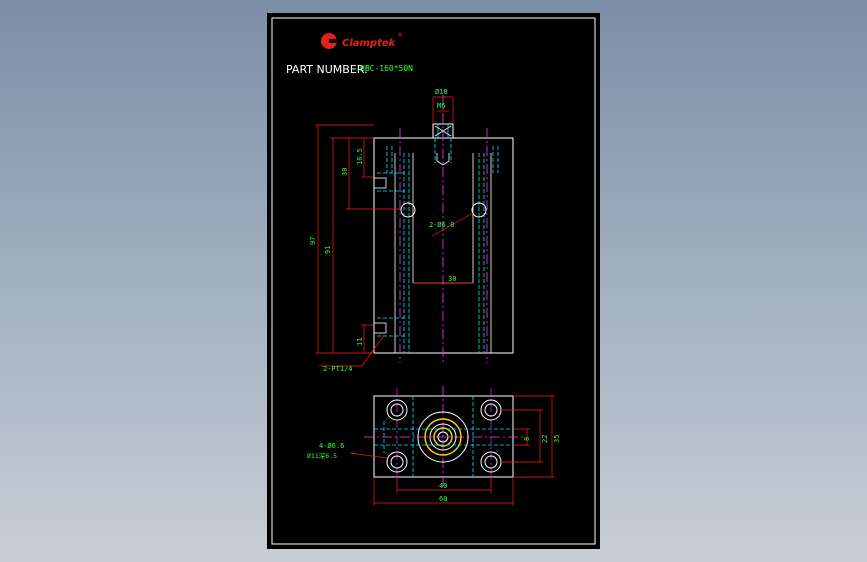 This screenshot has width=867, height=562. I want to click on note-ports: 2-PT1/4, so click(338, 369).